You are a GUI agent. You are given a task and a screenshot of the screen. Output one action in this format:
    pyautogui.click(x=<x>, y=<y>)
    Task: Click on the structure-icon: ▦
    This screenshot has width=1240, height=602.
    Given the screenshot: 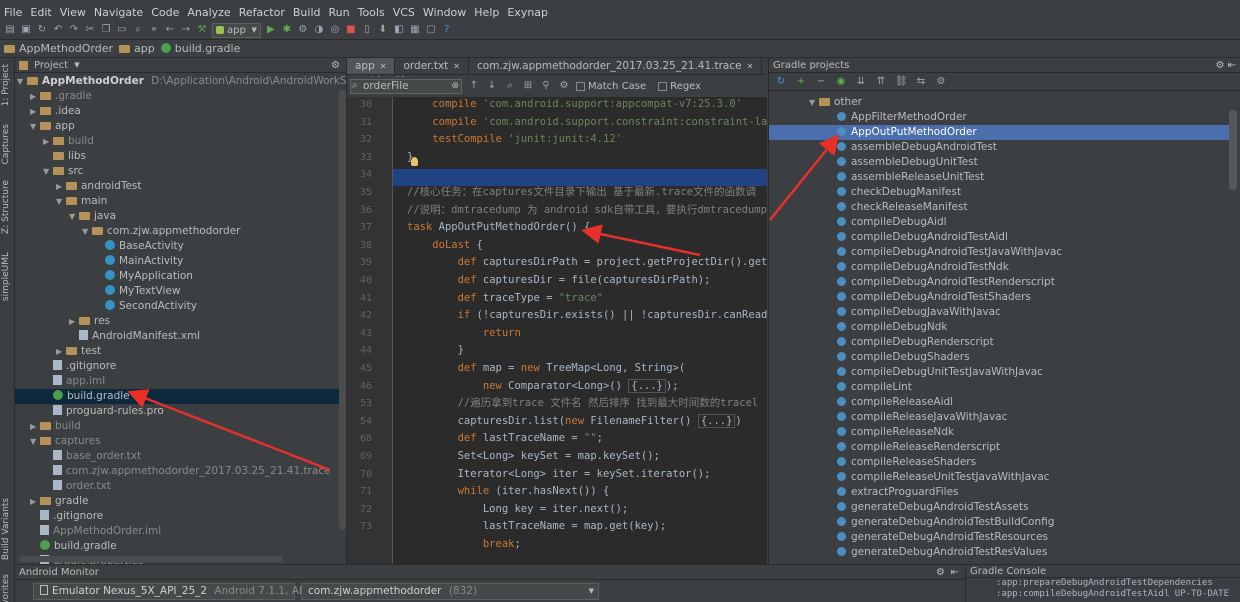 What is the action you would take?
    pyautogui.click(x=415, y=30)
    